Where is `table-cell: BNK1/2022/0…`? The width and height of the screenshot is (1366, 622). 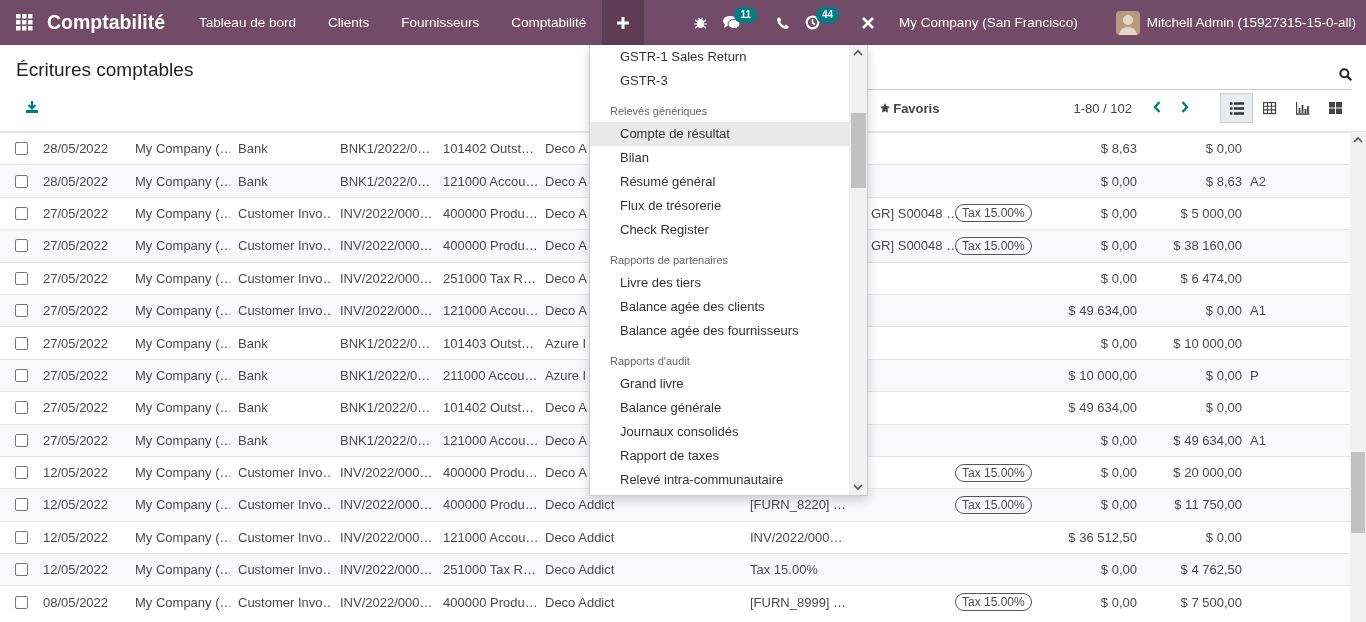
table-cell: BNK1/2022/0… is located at coordinates (385, 149).